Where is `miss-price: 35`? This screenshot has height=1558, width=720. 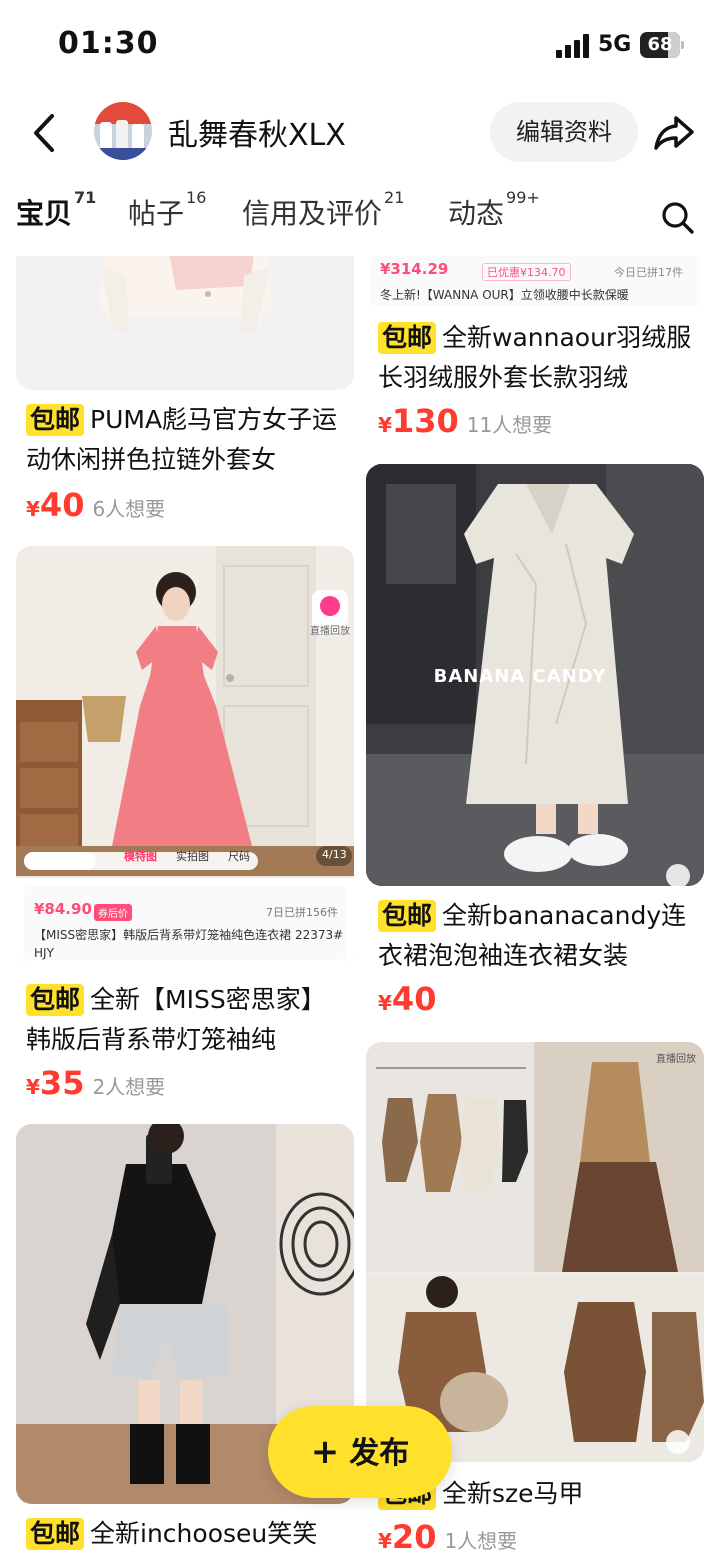
miss-price: 35 is located at coordinates (62, 1083).